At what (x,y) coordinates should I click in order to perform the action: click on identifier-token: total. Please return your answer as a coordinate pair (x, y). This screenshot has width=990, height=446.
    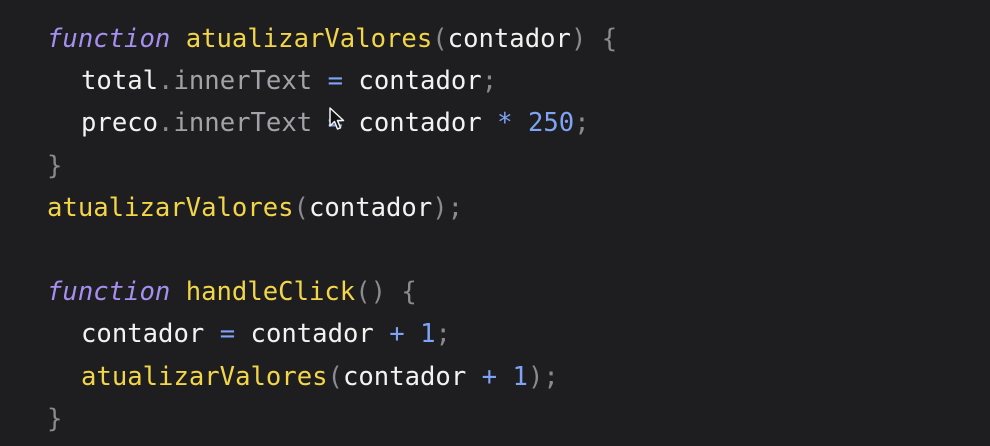
    Looking at the image, I should click on (120, 81).